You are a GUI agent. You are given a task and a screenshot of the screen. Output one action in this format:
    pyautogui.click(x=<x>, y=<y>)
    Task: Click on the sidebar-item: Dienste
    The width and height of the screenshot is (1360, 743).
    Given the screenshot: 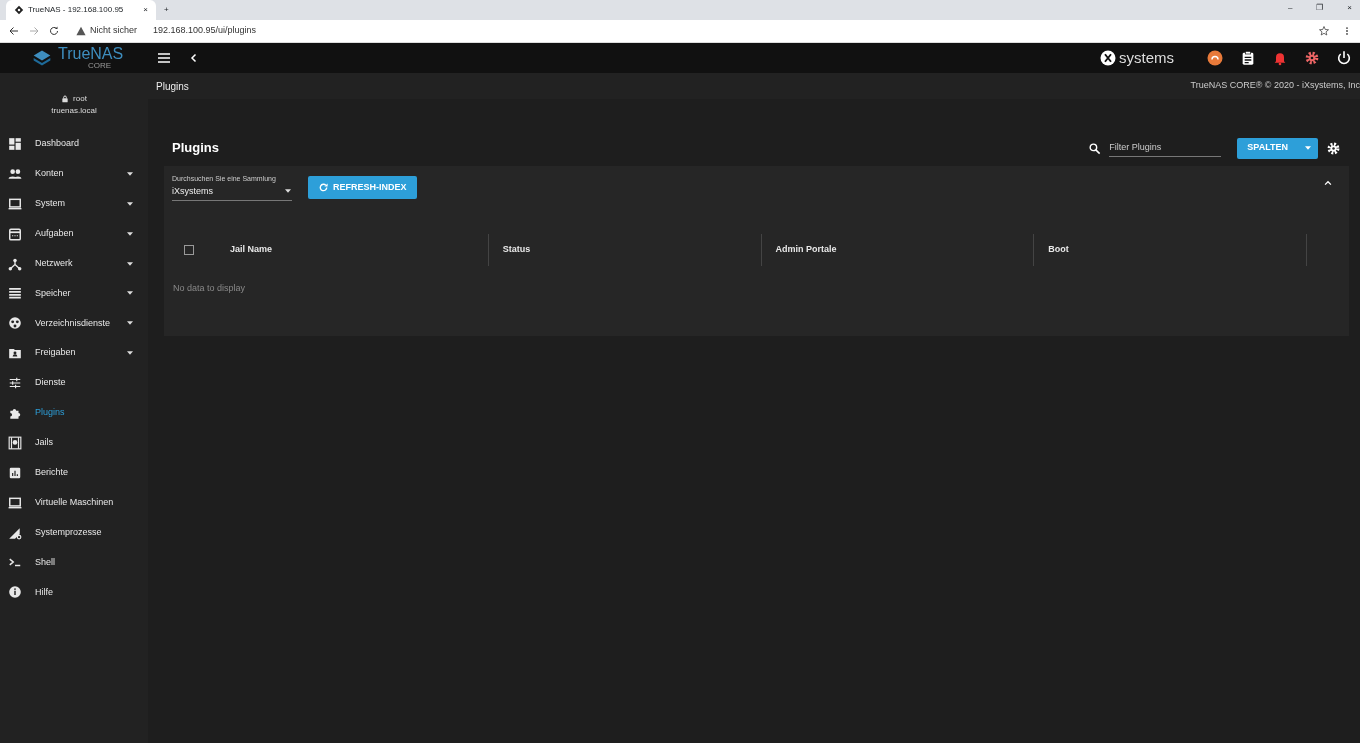 What is the action you would take?
    pyautogui.click(x=74, y=383)
    